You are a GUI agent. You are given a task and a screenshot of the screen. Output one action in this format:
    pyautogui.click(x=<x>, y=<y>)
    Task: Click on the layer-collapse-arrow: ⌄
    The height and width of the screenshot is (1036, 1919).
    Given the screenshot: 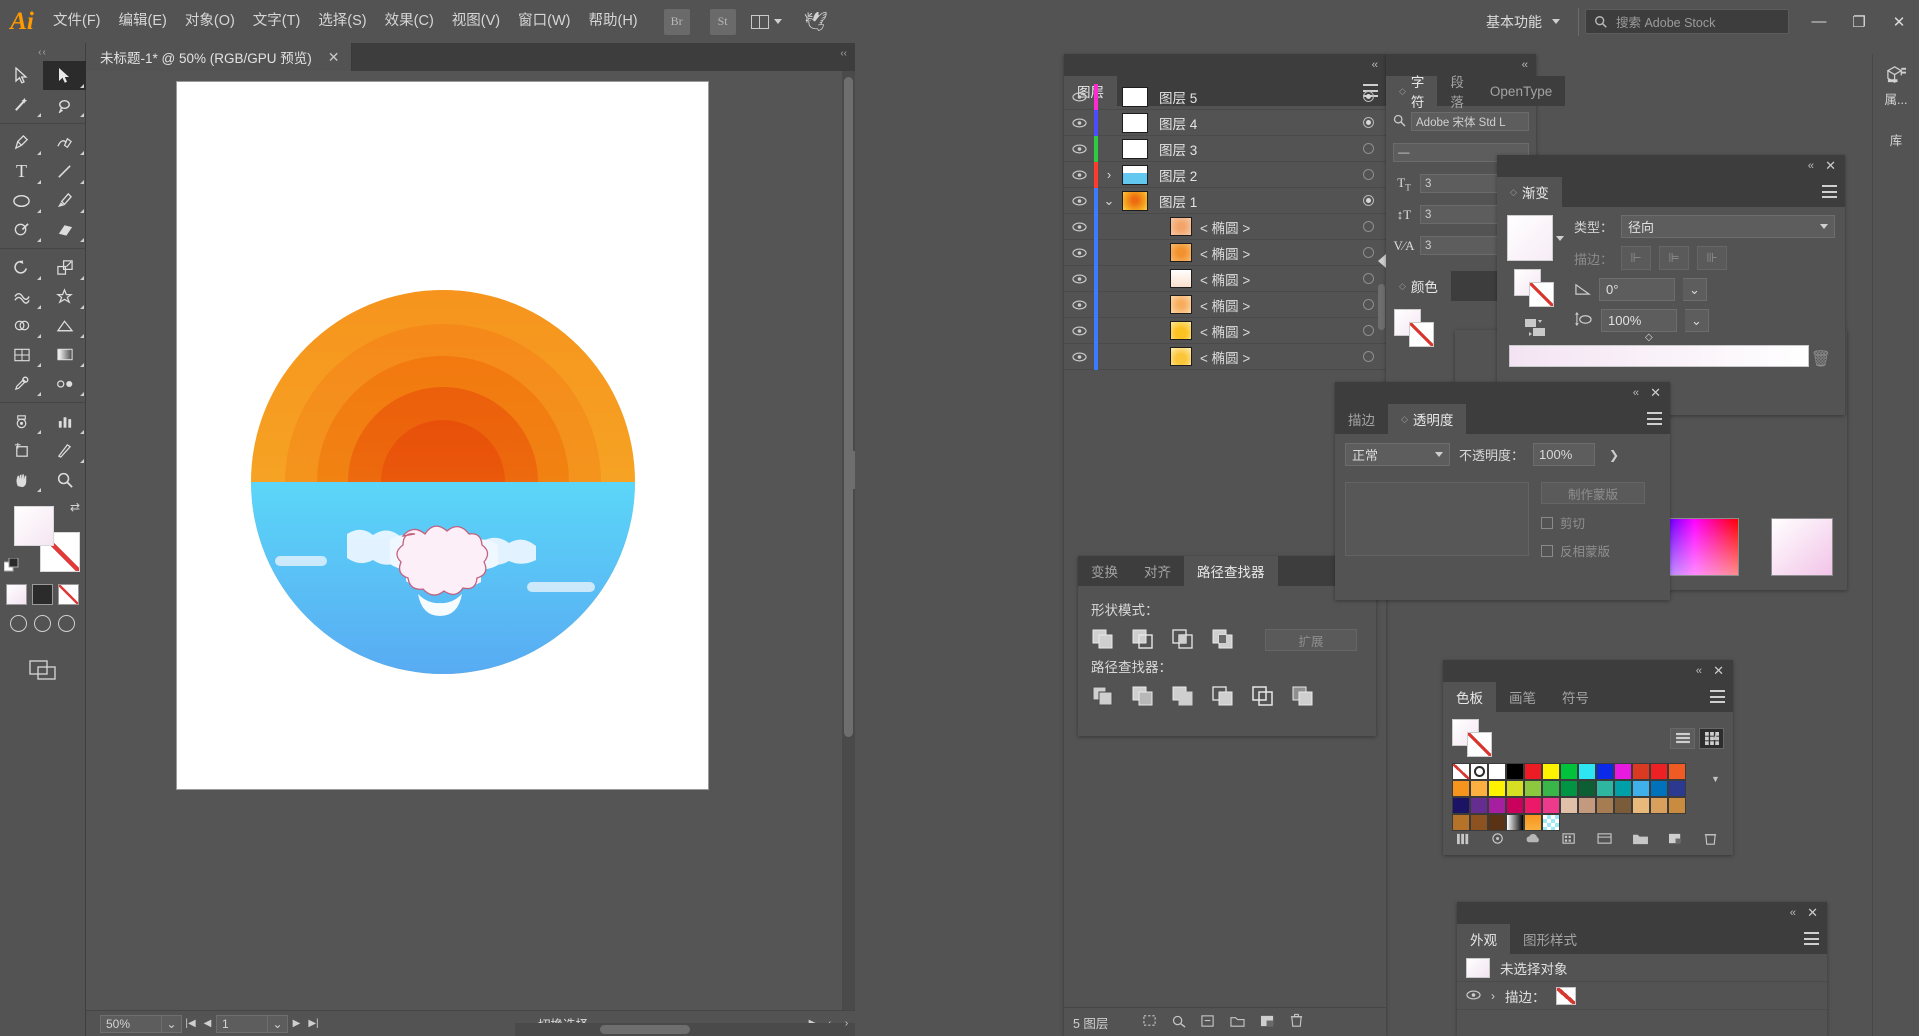 What is the action you would take?
    pyautogui.click(x=1109, y=201)
    